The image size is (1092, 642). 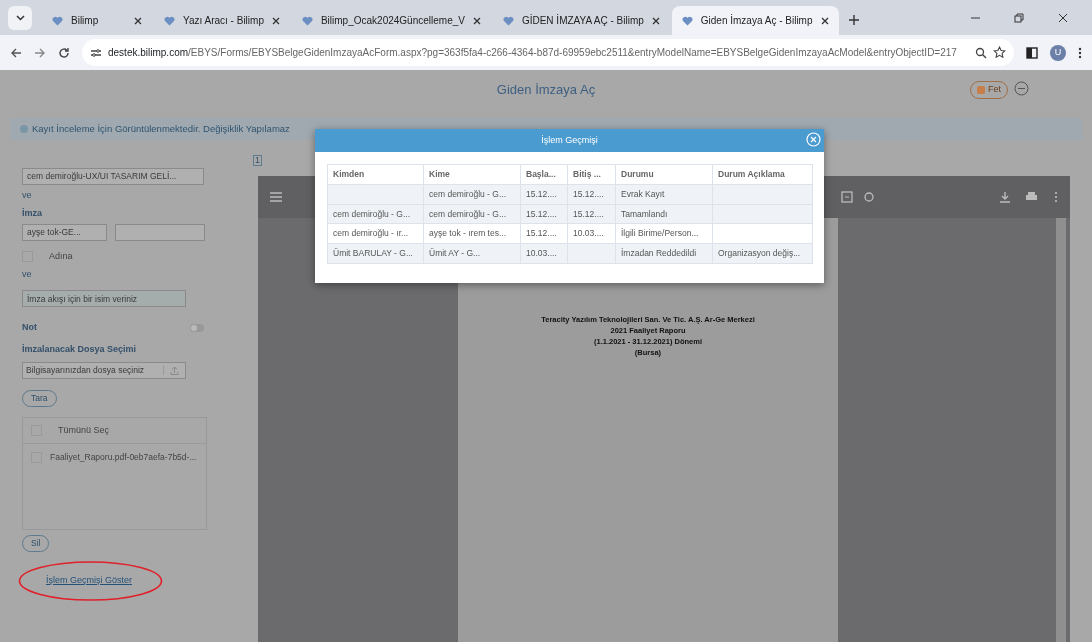 I want to click on column-header: Durumu, so click(x=664, y=174).